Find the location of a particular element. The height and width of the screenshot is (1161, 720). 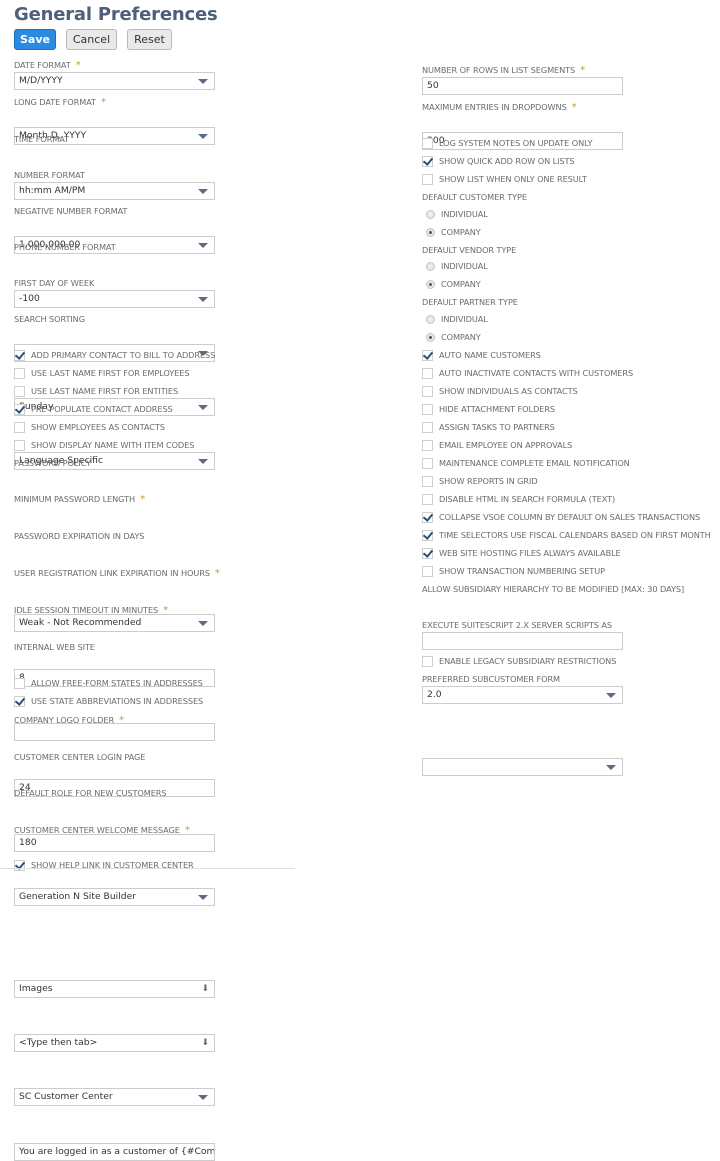

checkbox-reports-in-grid: SHOW REPORTS IN GRID is located at coordinates (480, 481).